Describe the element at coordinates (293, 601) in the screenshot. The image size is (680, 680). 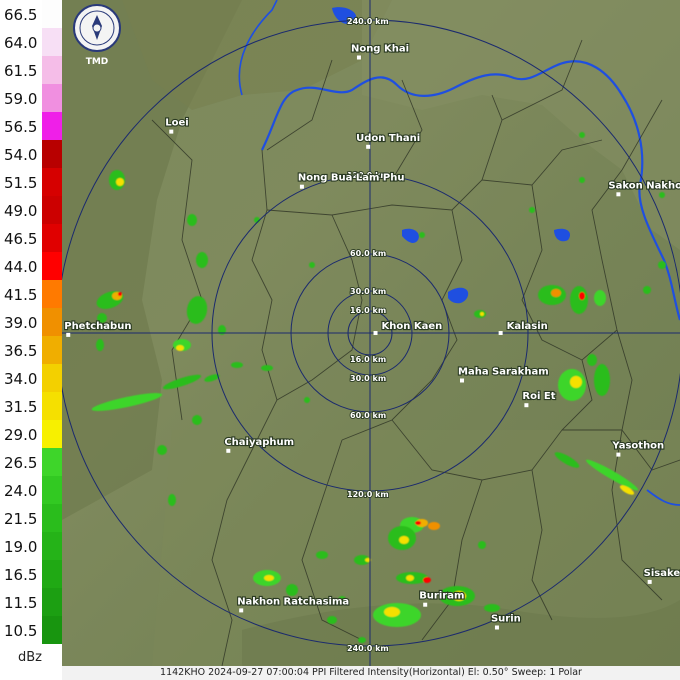
I see `city-label: Nakhon Ratchasima` at that location.